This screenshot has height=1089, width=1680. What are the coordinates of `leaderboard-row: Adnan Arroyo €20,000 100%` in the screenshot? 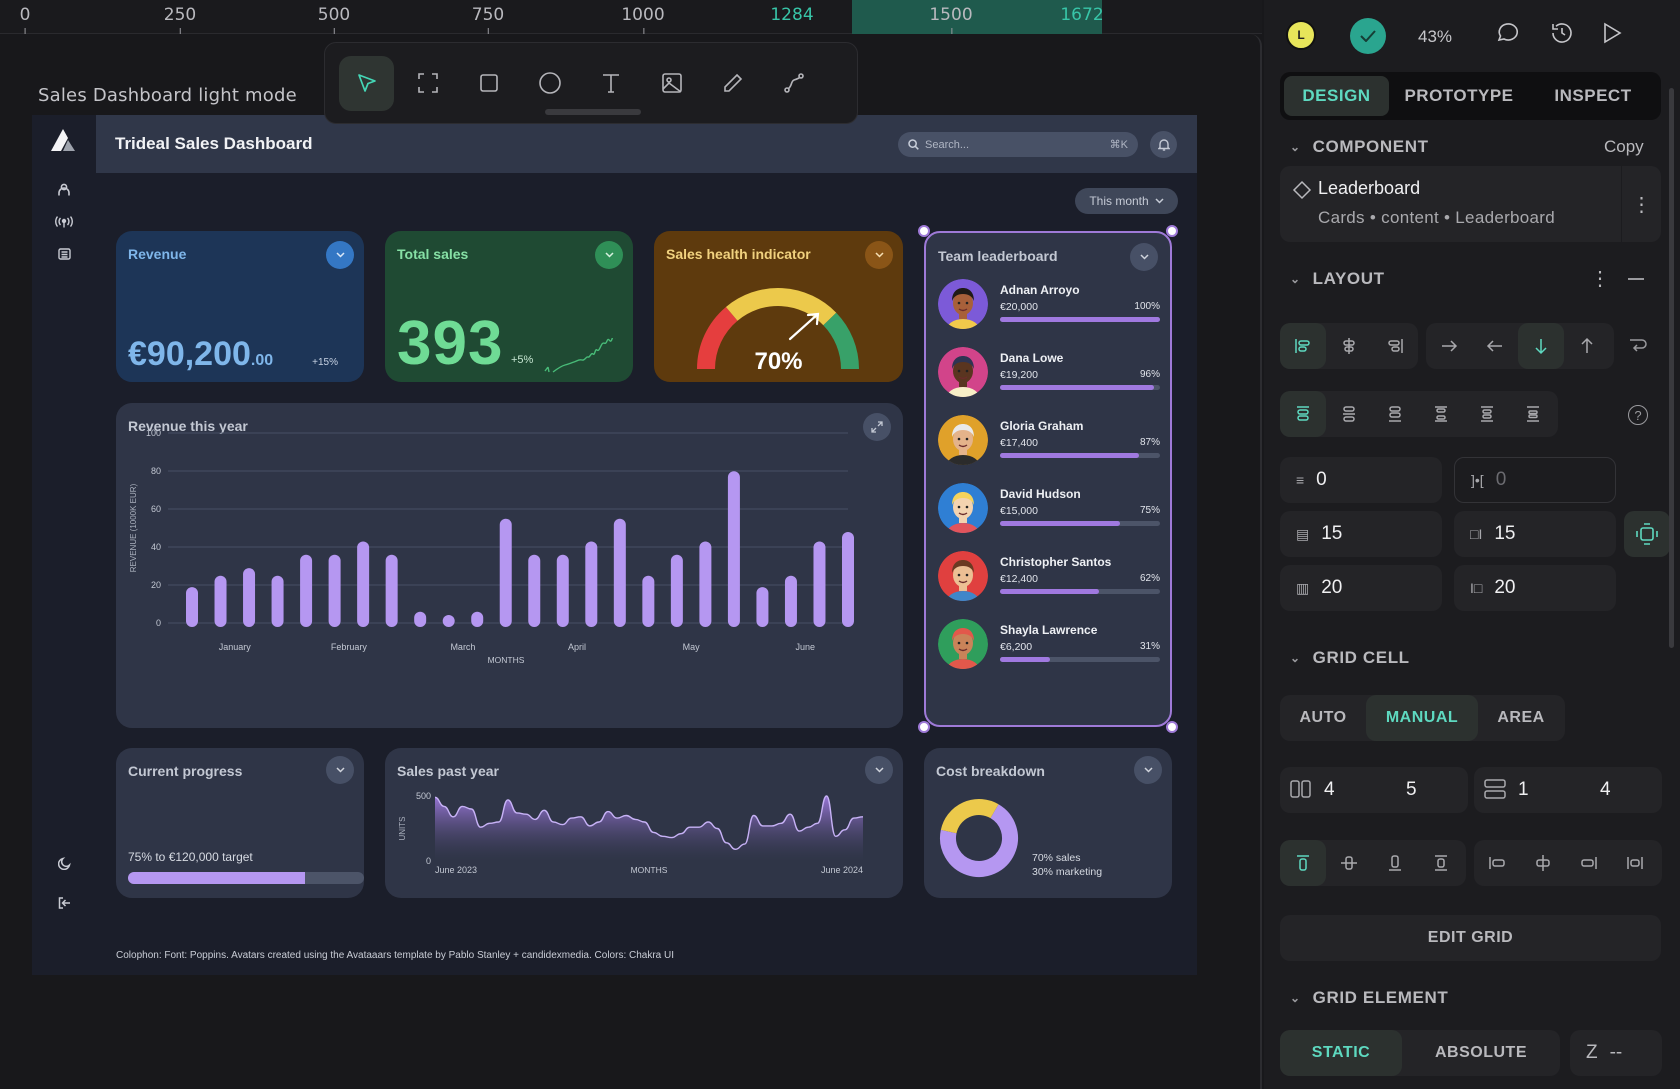 It's located at (1049, 309).